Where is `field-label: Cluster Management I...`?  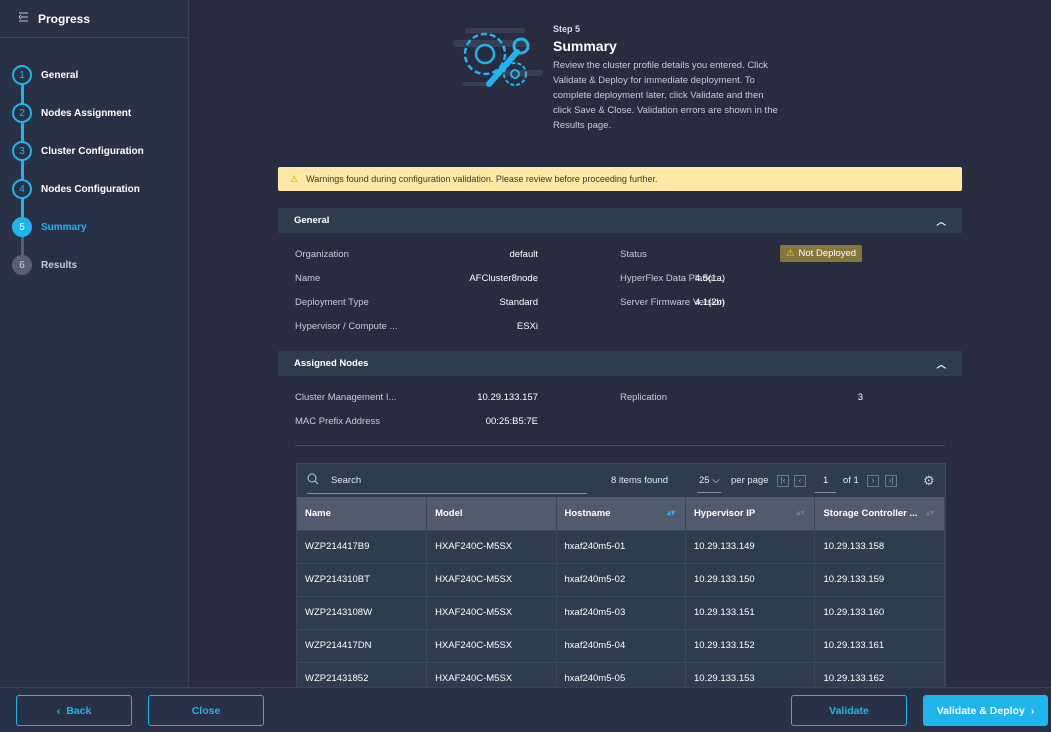
field-label: Cluster Management I... is located at coordinates (346, 397).